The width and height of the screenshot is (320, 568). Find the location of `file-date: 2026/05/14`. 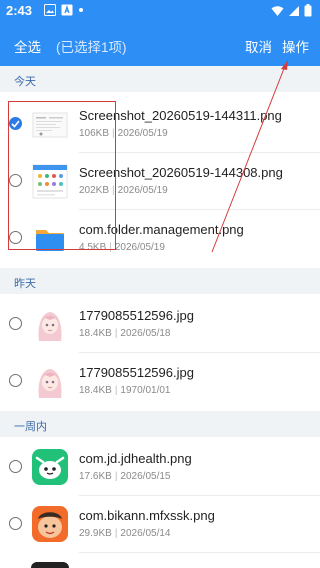

file-date: 2026/05/14 is located at coordinates (145, 533).